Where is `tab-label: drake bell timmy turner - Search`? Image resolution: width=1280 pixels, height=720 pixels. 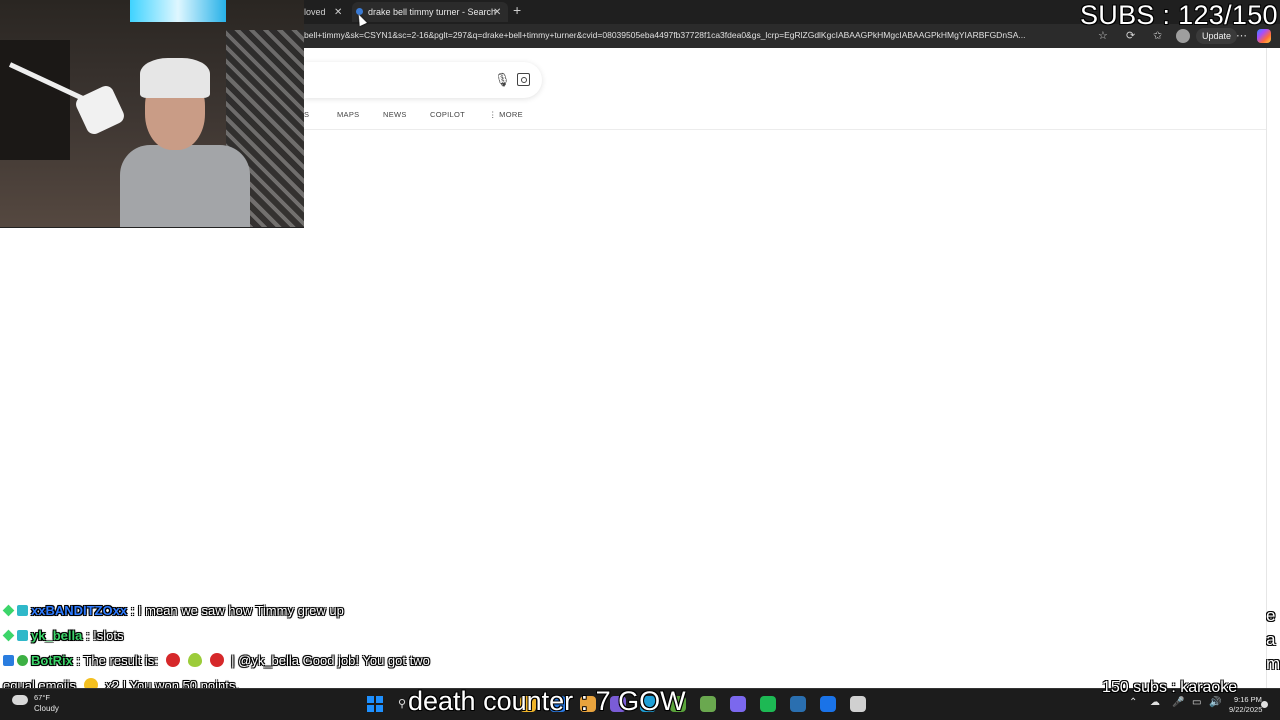 tab-label: drake bell timmy turner - Search is located at coordinates (432, 12).